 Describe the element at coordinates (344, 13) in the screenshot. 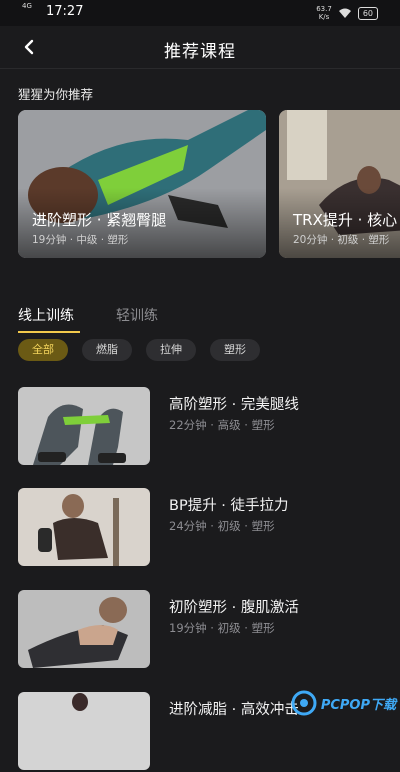

I see `wifi-icon` at that location.